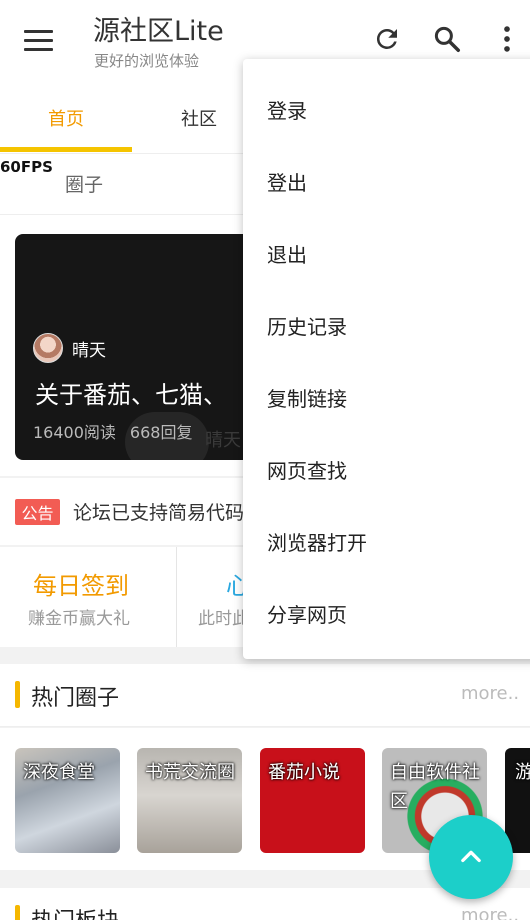 Image resolution: width=530 pixels, height=920 pixels. What do you see at coordinates (74, 432) in the screenshot?
I see `read-count: 16400阅读` at bounding box center [74, 432].